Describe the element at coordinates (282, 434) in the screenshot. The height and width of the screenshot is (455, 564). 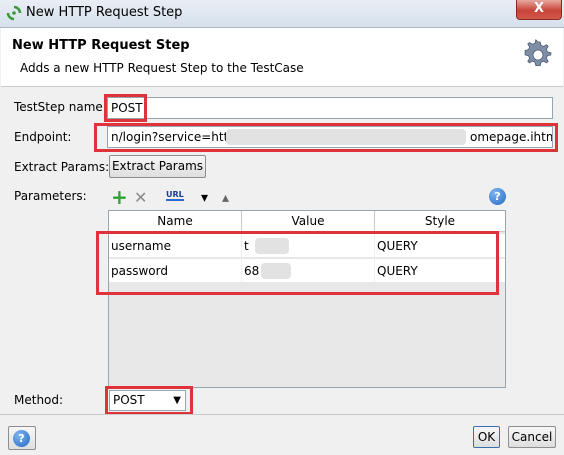
I see `dialog-footer: ? OK Cancel` at that location.